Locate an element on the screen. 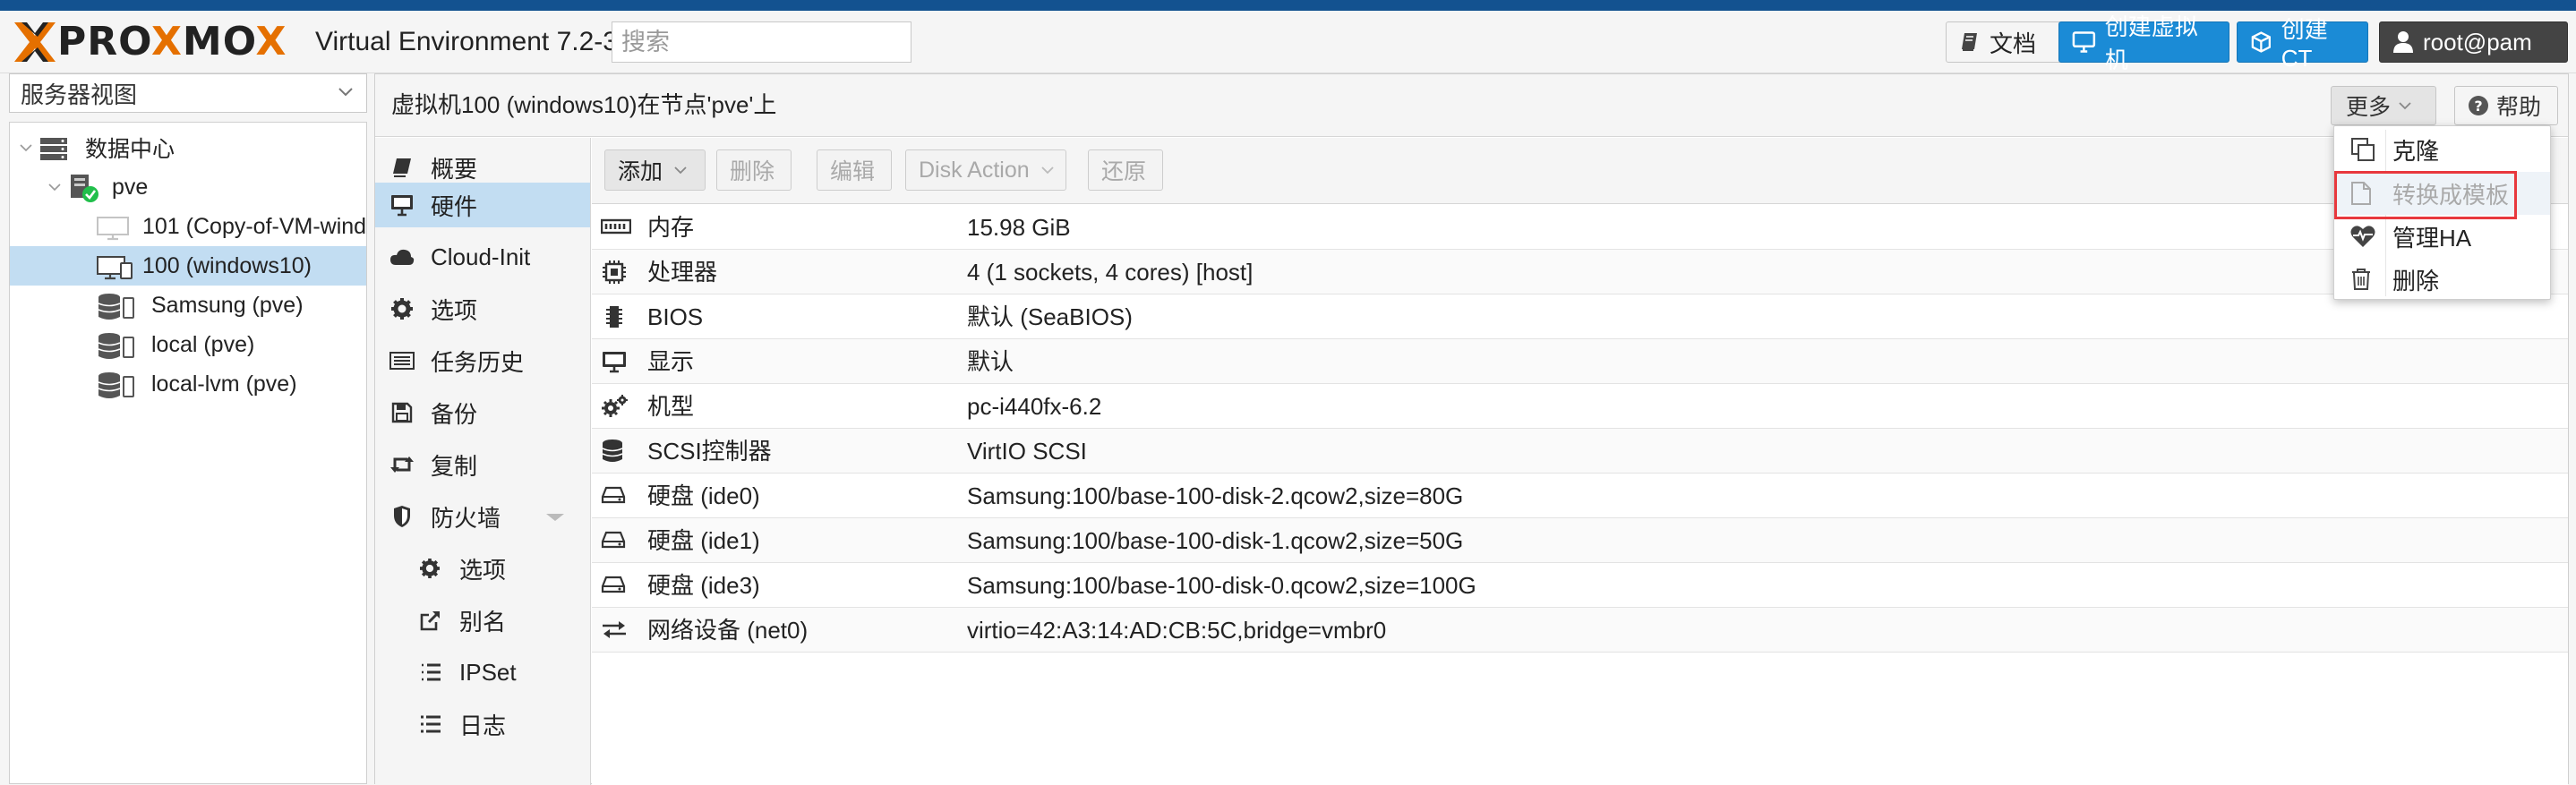 This screenshot has height=785, width=2576. logo-mo: MO is located at coordinates (219, 41).